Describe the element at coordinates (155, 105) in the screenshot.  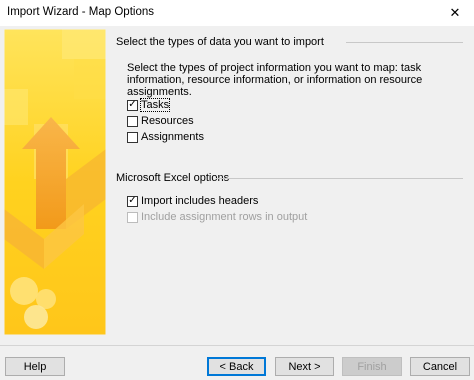
I see `tasks-label: Tasks` at that location.